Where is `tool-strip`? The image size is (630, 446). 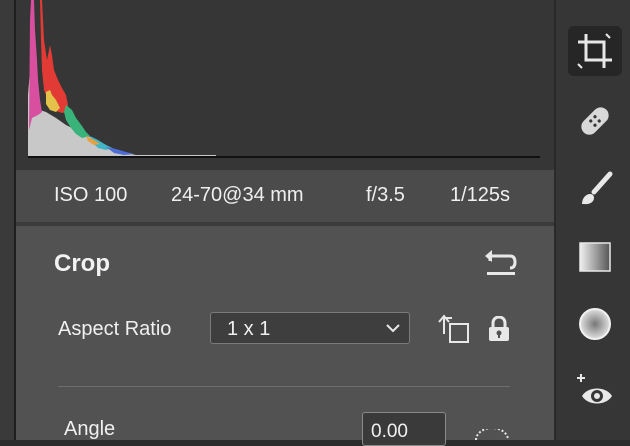 tool-strip is located at coordinates (592, 220).